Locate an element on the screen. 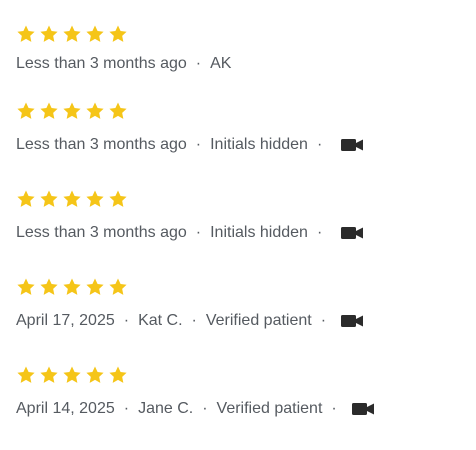  review-author: Kat C. is located at coordinates (160, 320).